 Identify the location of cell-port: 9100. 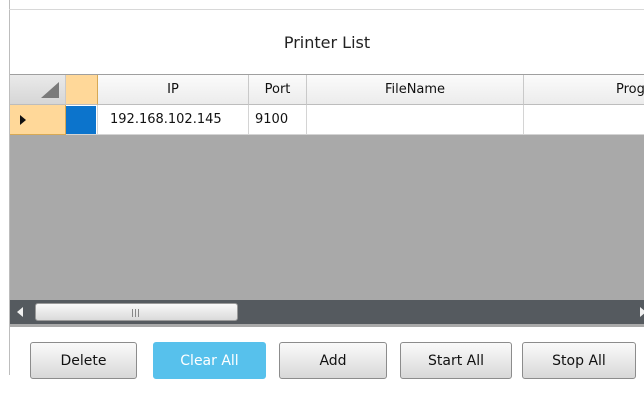
(278, 120).